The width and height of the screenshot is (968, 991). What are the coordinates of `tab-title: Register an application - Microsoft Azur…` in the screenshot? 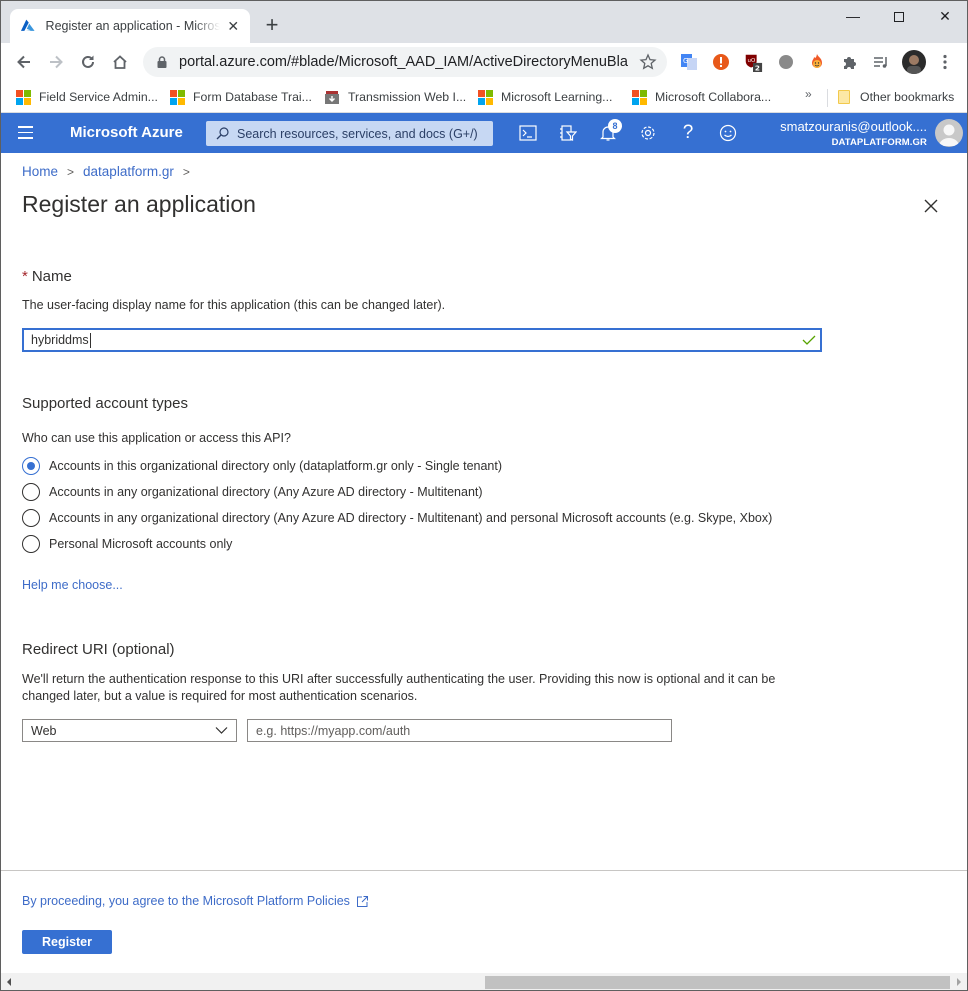 It's located at (133, 26).